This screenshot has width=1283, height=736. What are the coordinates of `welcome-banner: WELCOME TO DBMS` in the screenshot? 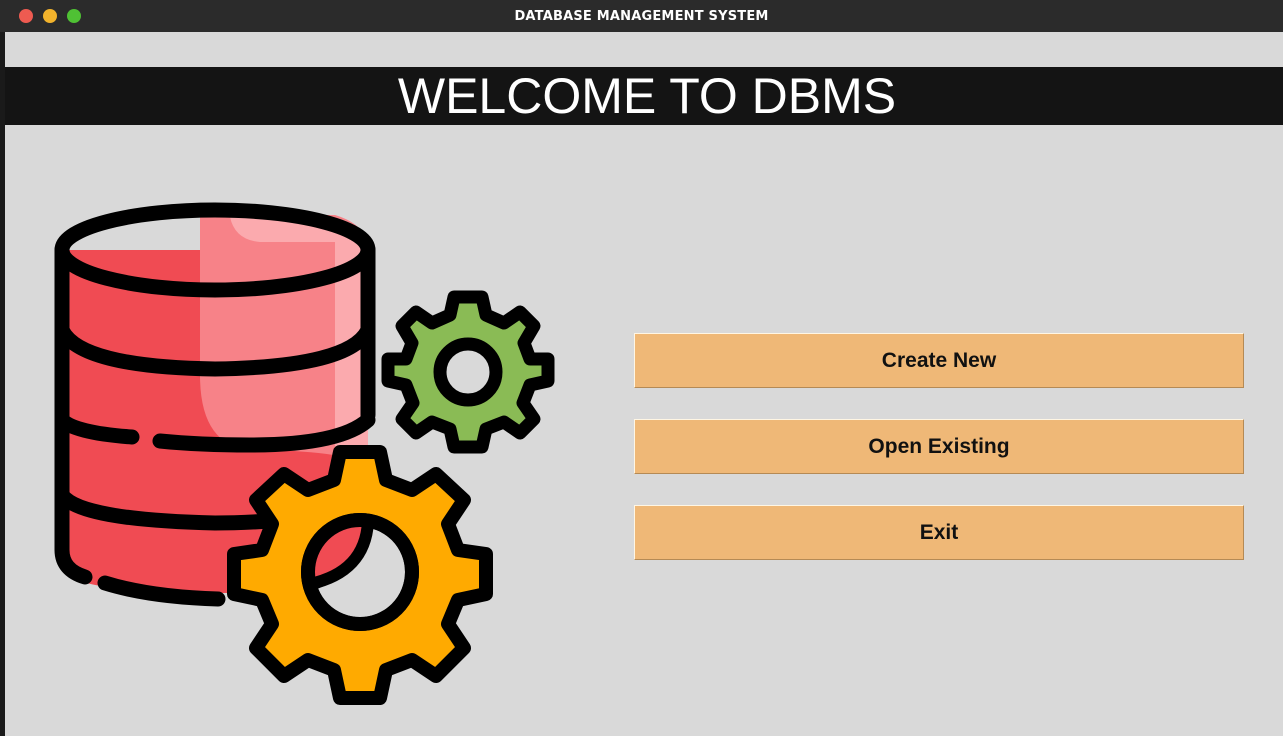 It's located at (644, 96).